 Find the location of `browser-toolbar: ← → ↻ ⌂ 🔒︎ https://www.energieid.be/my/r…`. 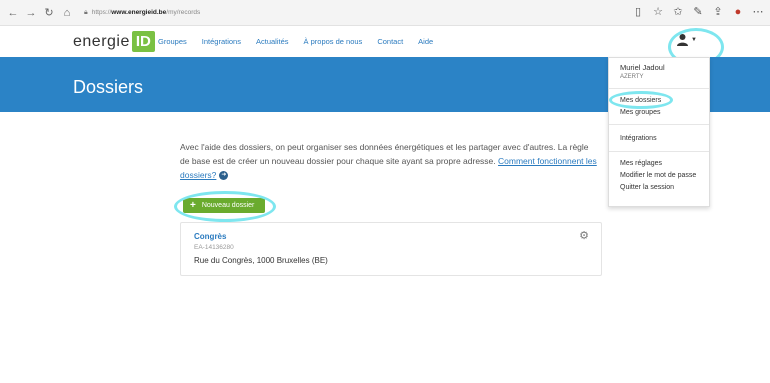

browser-toolbar: ← → ↻ ⌂ 🔒︎ https://www.energieid.be/my/r… is located at coordinates (385, 13).